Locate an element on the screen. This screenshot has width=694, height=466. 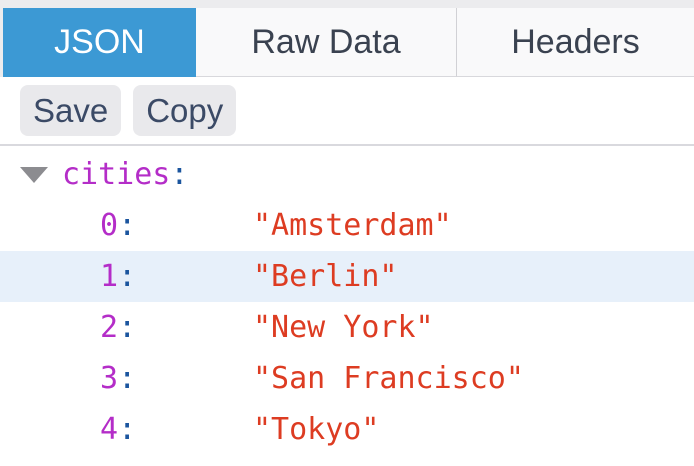
expand-arrow-icon is located at coordinates (34, 174).